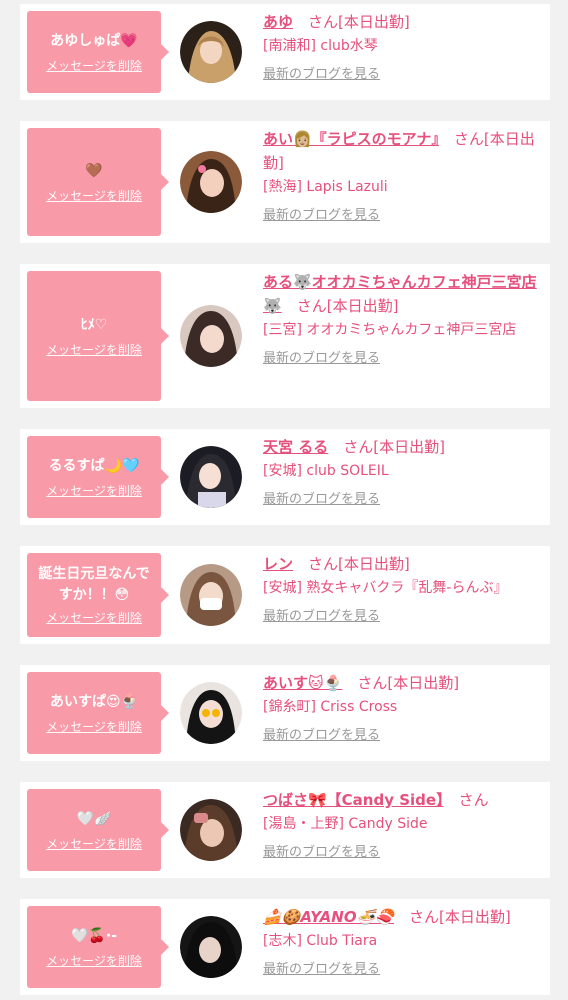 The height and width of the screenshot is (1000, 568). I want to click on shop-area: [南浦和], so click(289, 46).